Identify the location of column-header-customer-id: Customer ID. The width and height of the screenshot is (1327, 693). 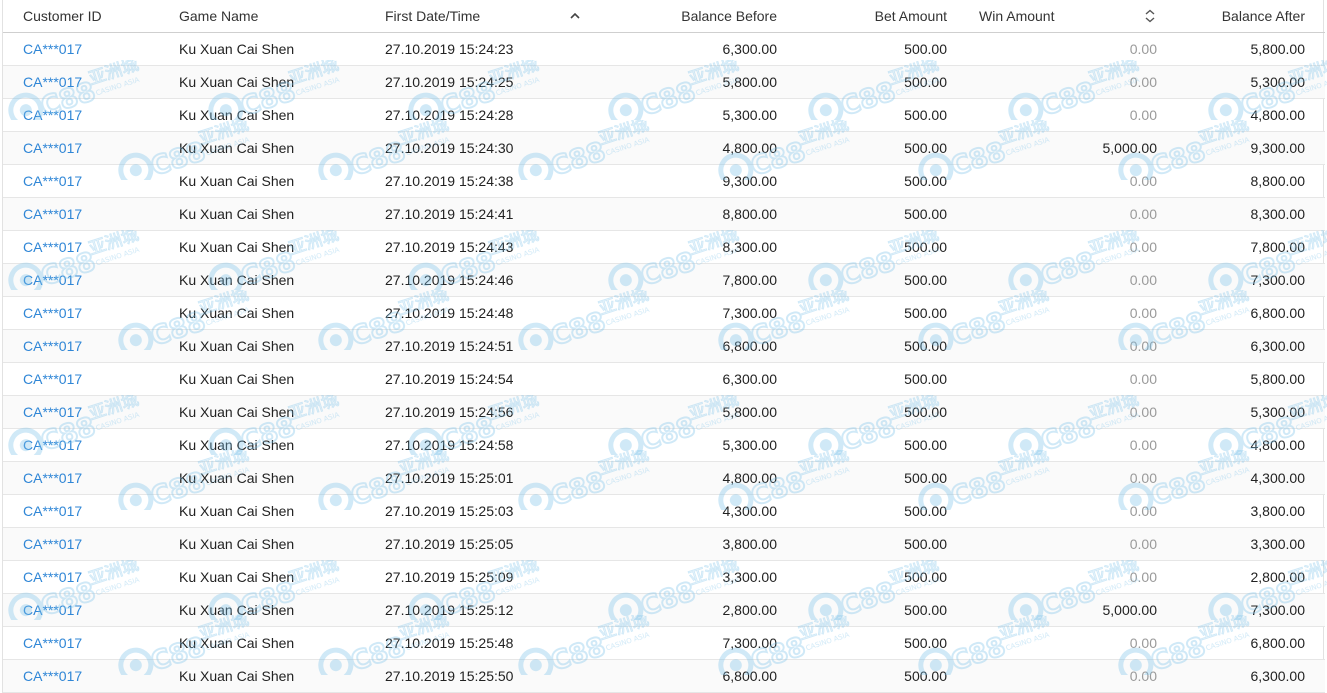
(91, 16).